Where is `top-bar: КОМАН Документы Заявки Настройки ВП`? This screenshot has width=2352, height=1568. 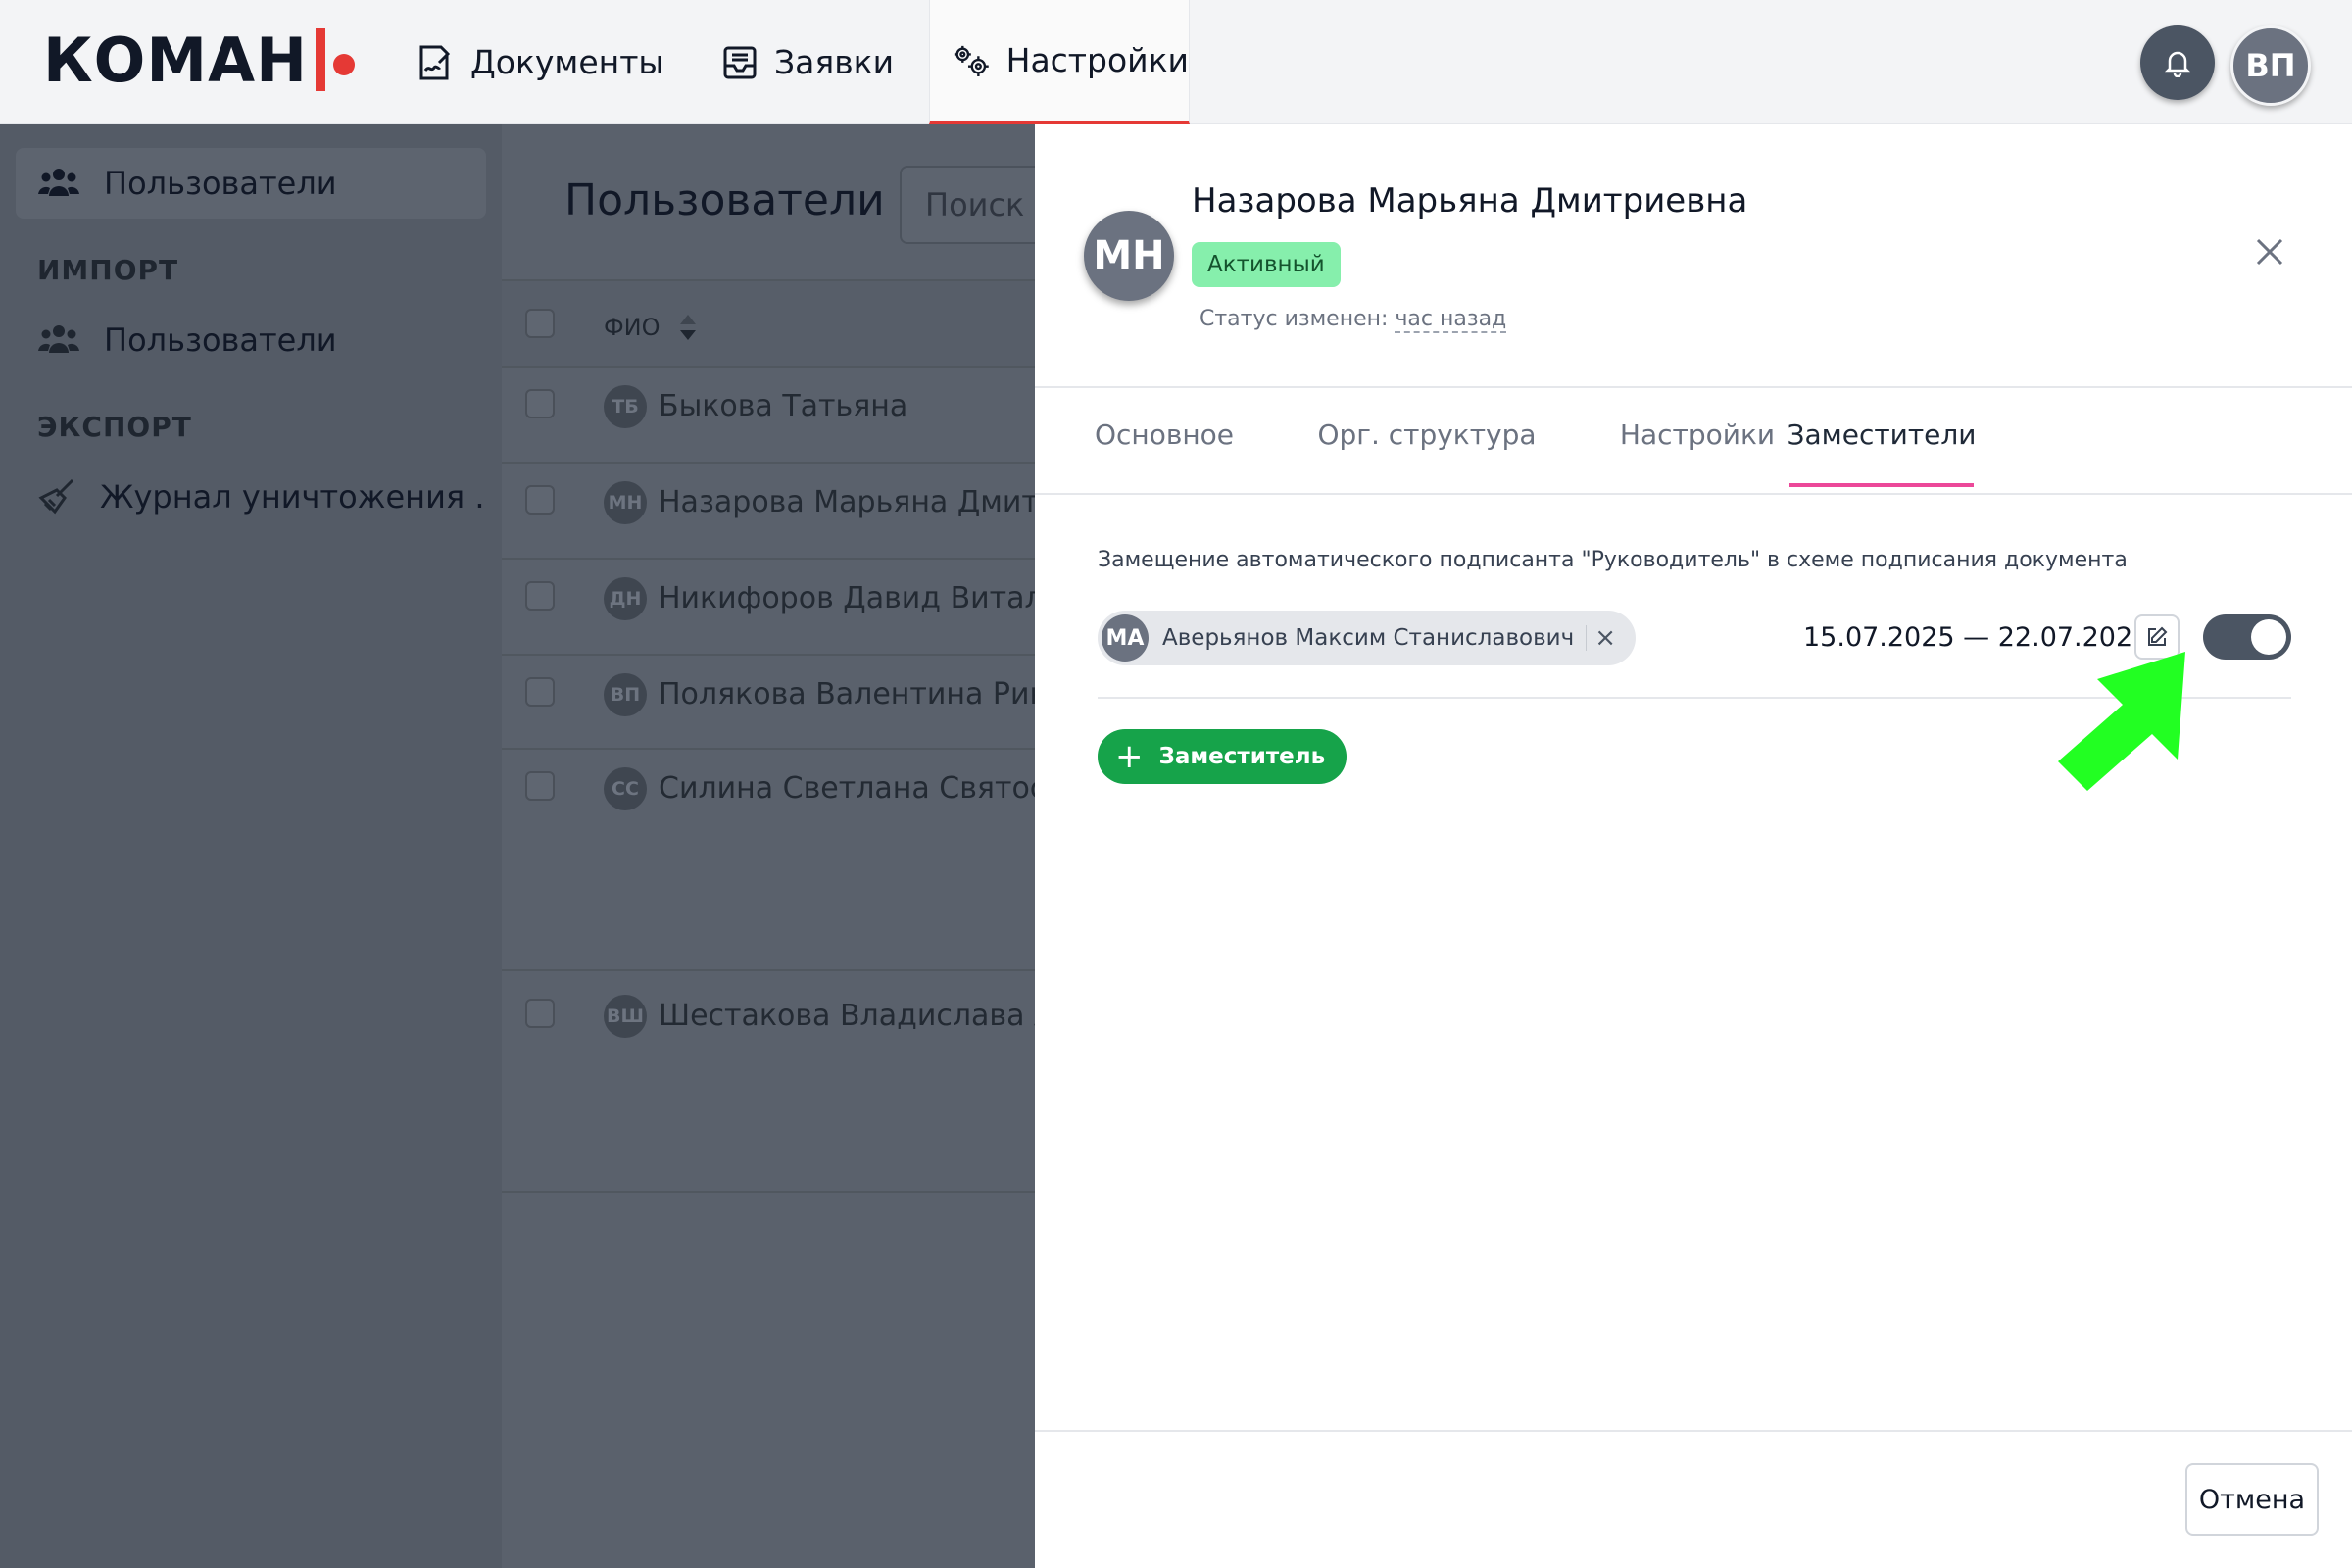
top-bar: КОМАН Документы Заявки Настройки ВП is located at coordinates (1176, 62).